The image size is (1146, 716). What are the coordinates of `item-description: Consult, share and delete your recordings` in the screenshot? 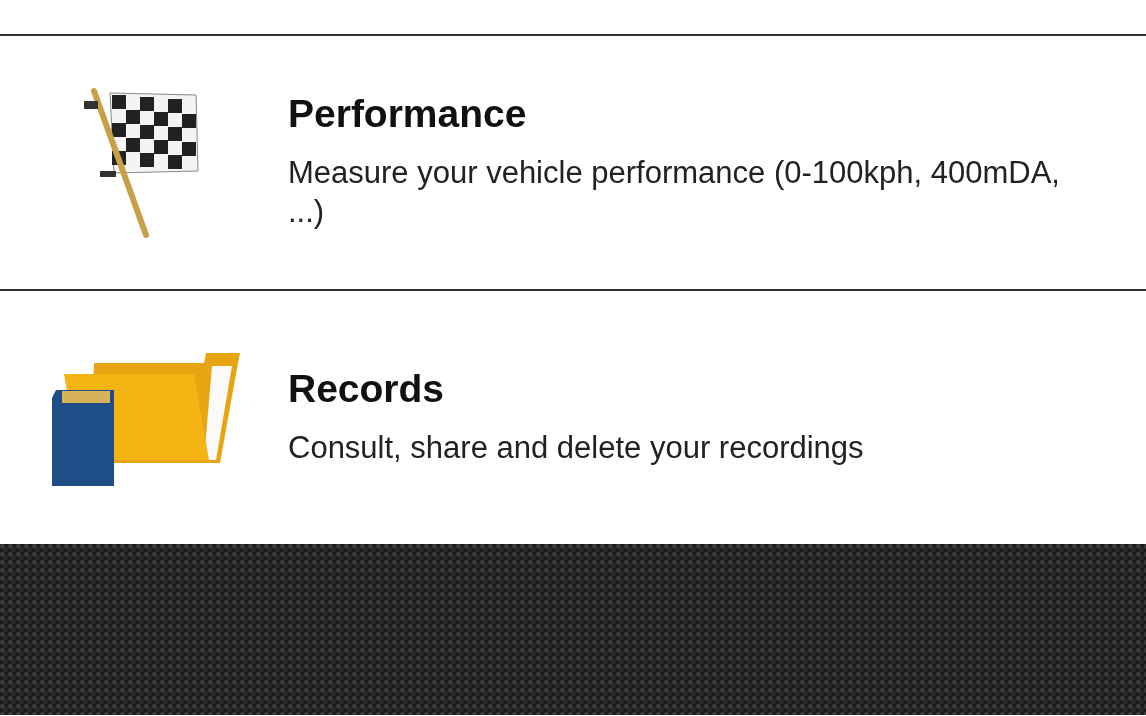 It's located at (576, 447).